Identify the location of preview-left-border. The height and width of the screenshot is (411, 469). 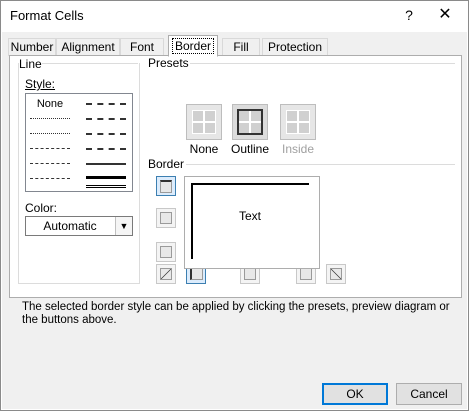
(192, 221).